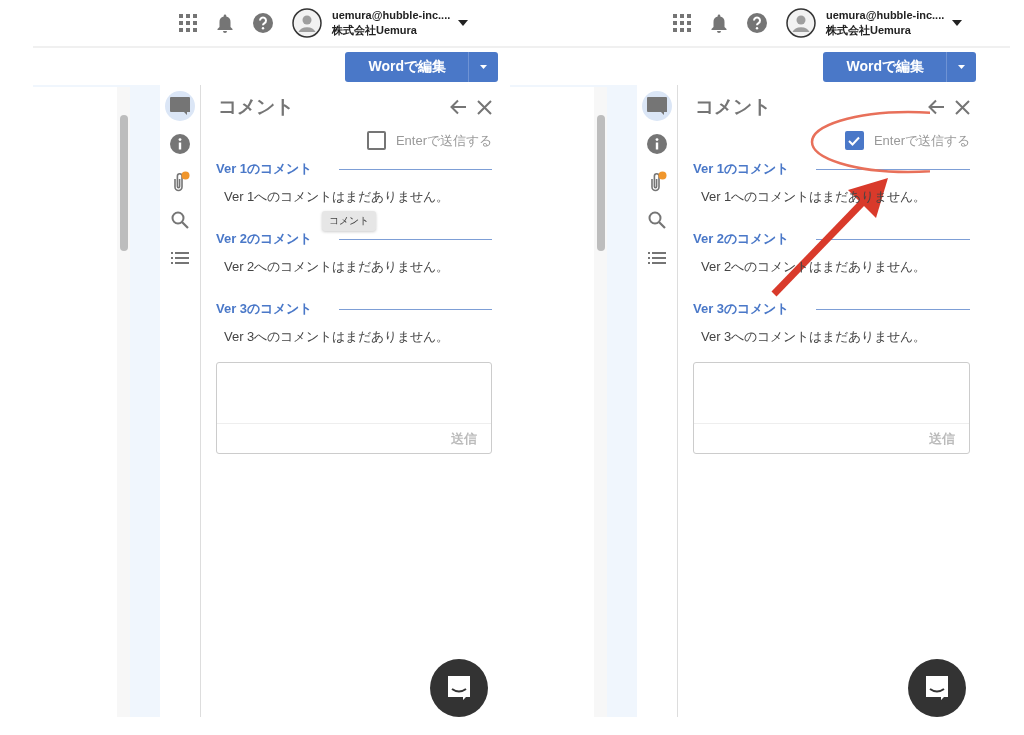  I want to click on tooltip: コメント, so click(349, 221).